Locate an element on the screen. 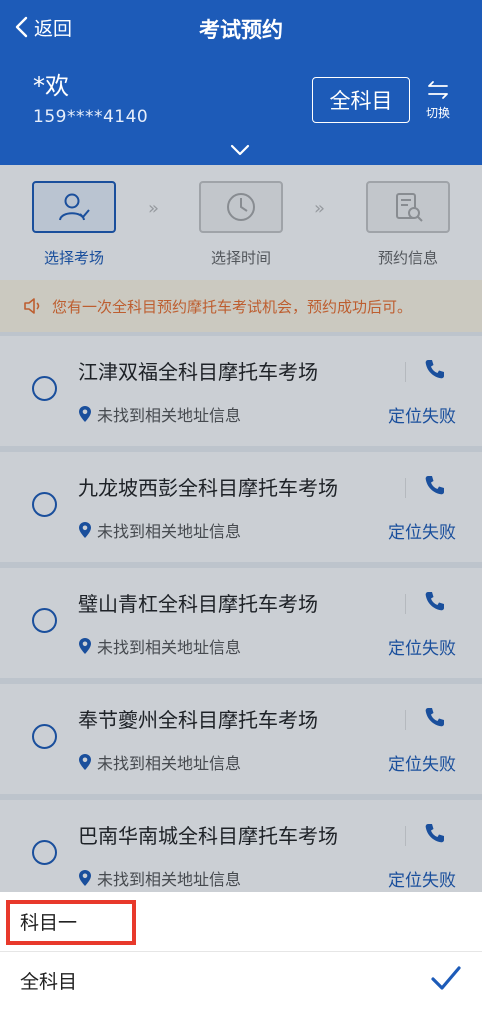 The image size is (482, 1009). subject-picker-sheet: 科目一 全科目 is located at coordinates (241, 950).